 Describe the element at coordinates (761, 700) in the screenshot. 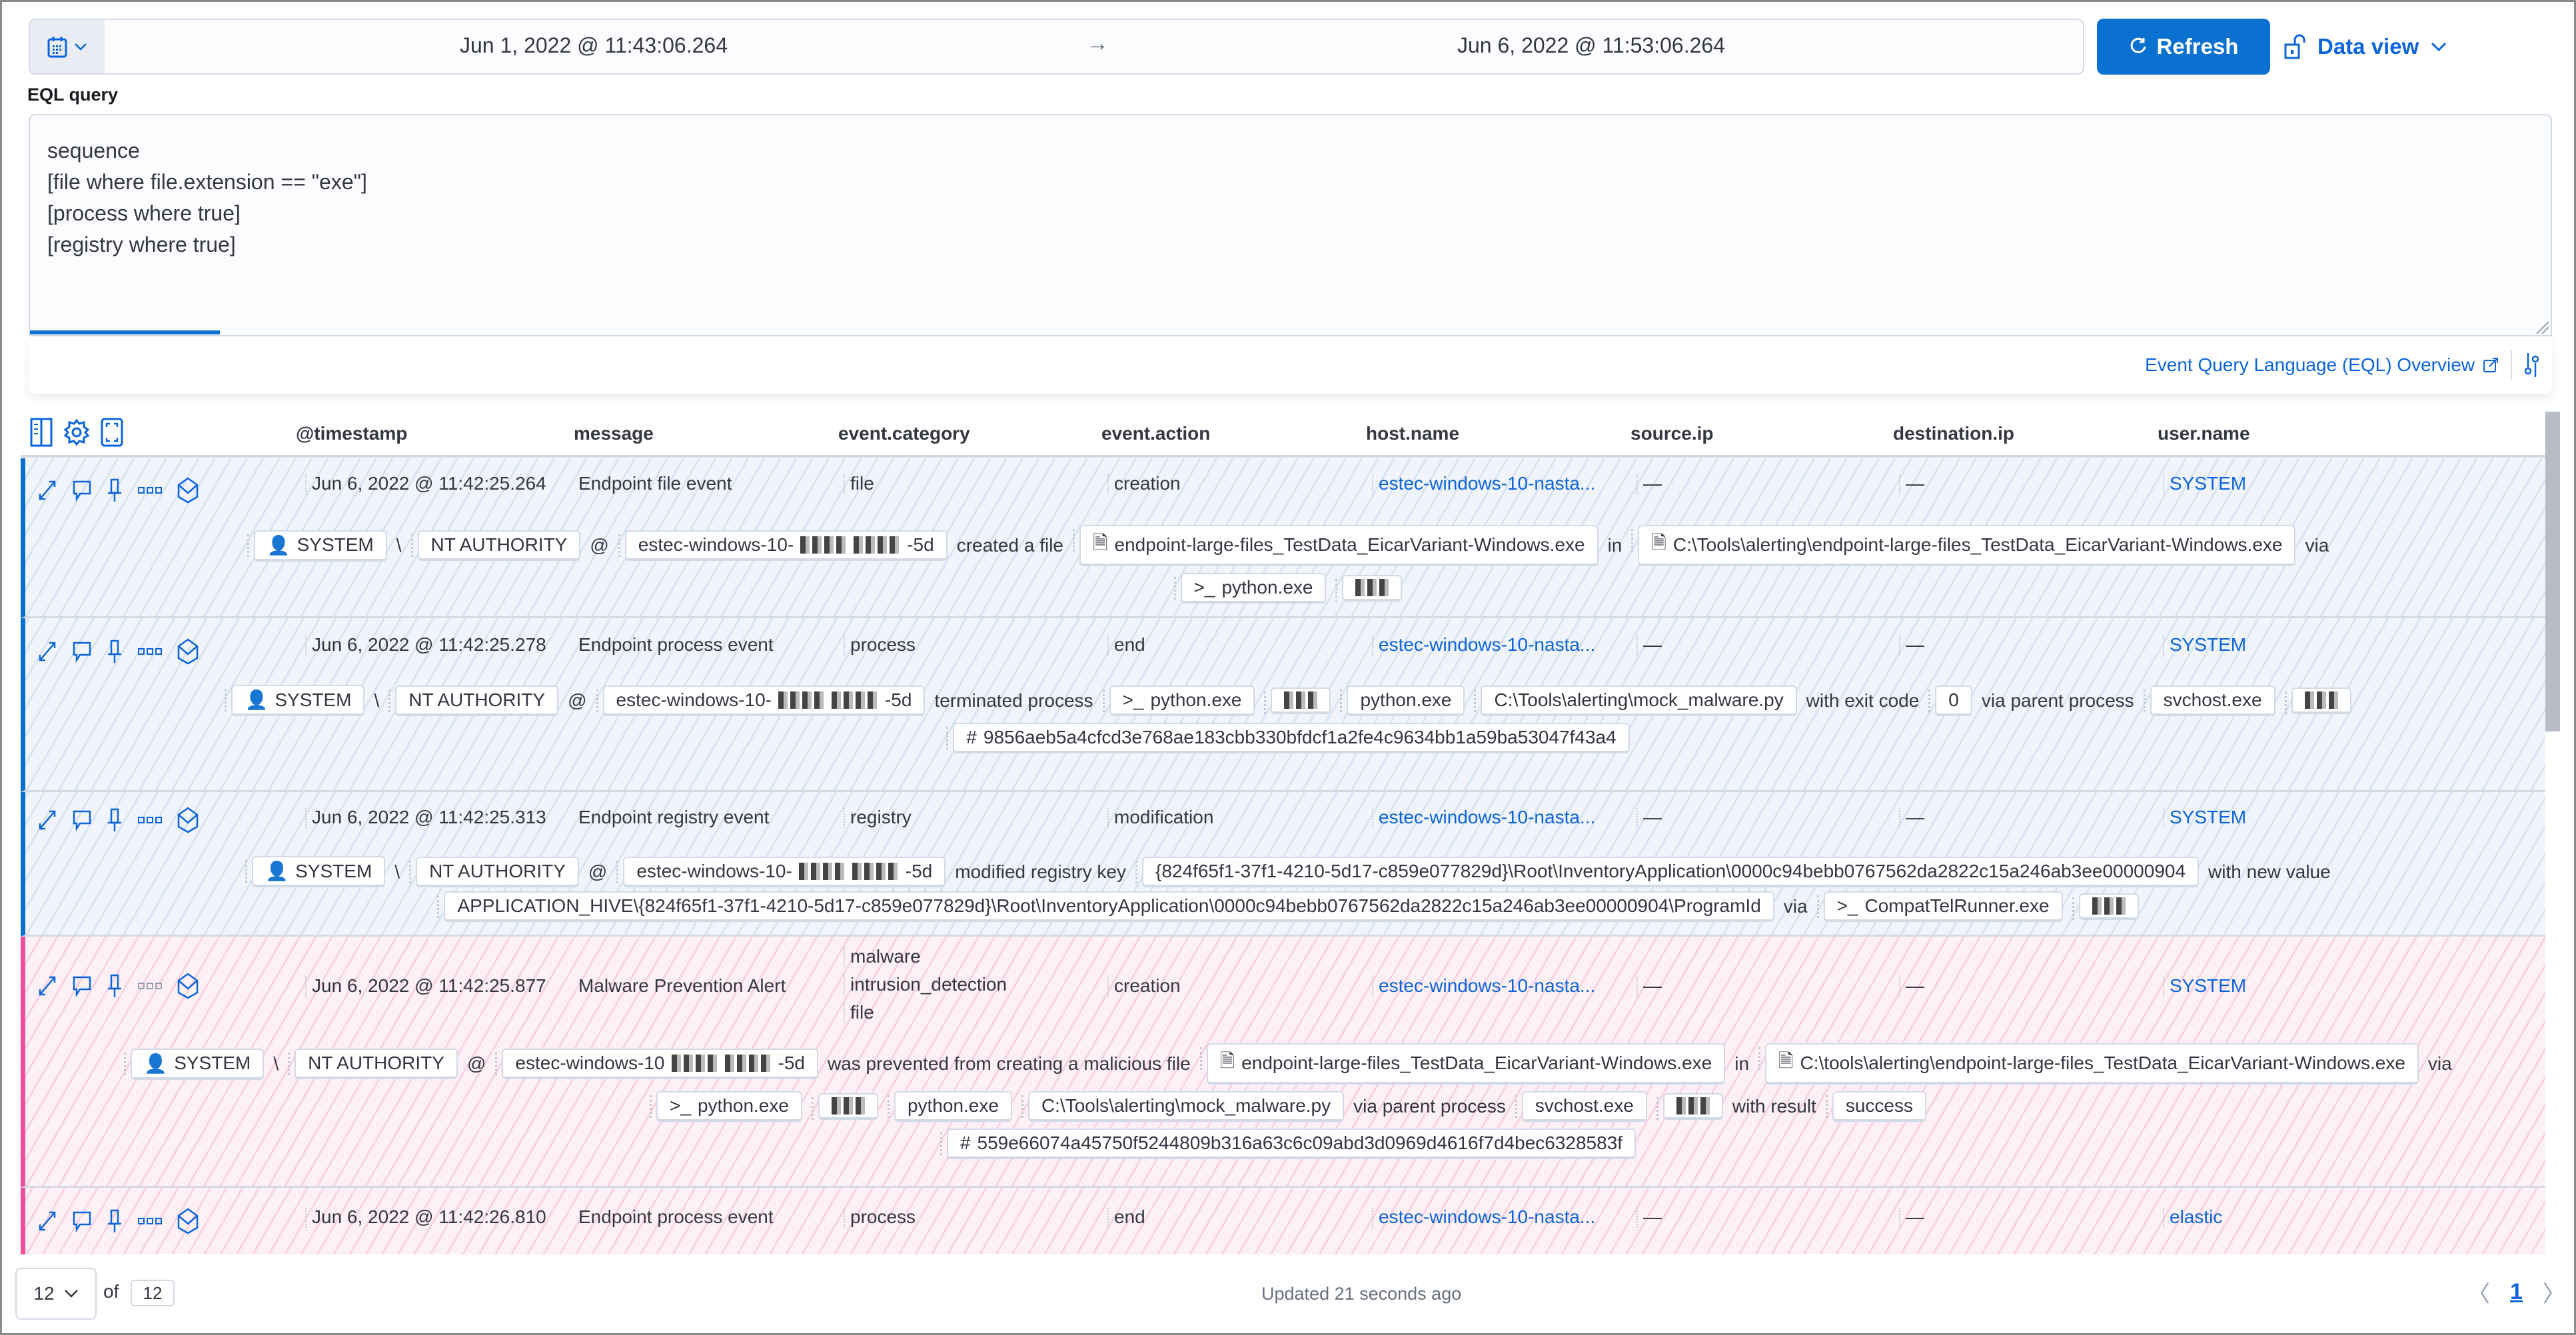

I see `host-badge: estec-windows-10- -5d` at that location.